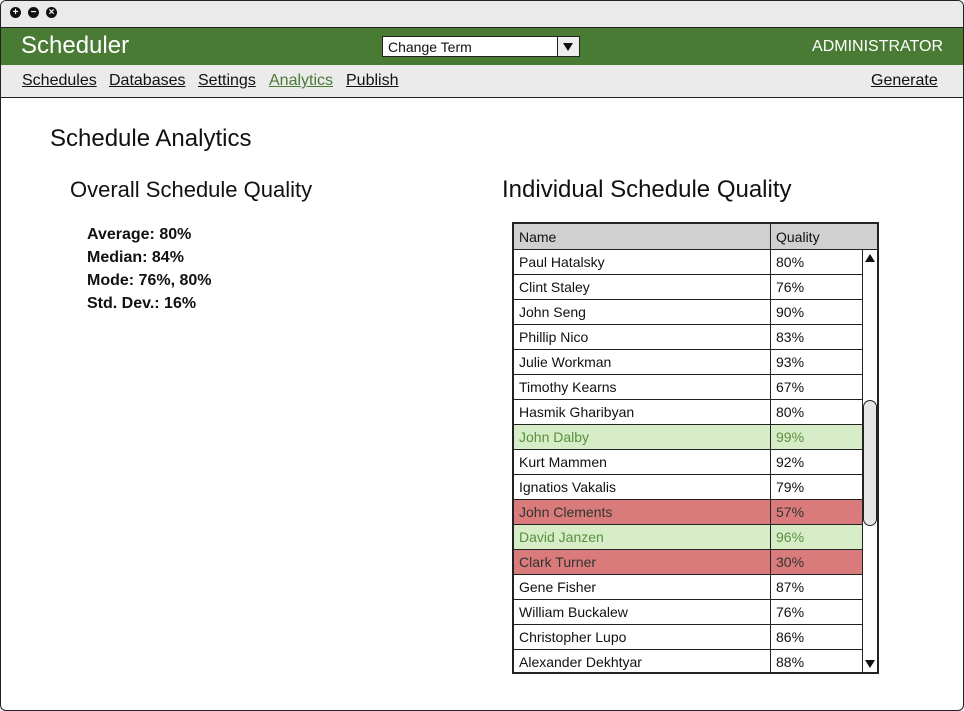 This screenshot has height=711, width=964. Describe the element at coordinates (877, 46) in the screenshot. I see `user-role-label: ADMINISTRATOR` at that location.